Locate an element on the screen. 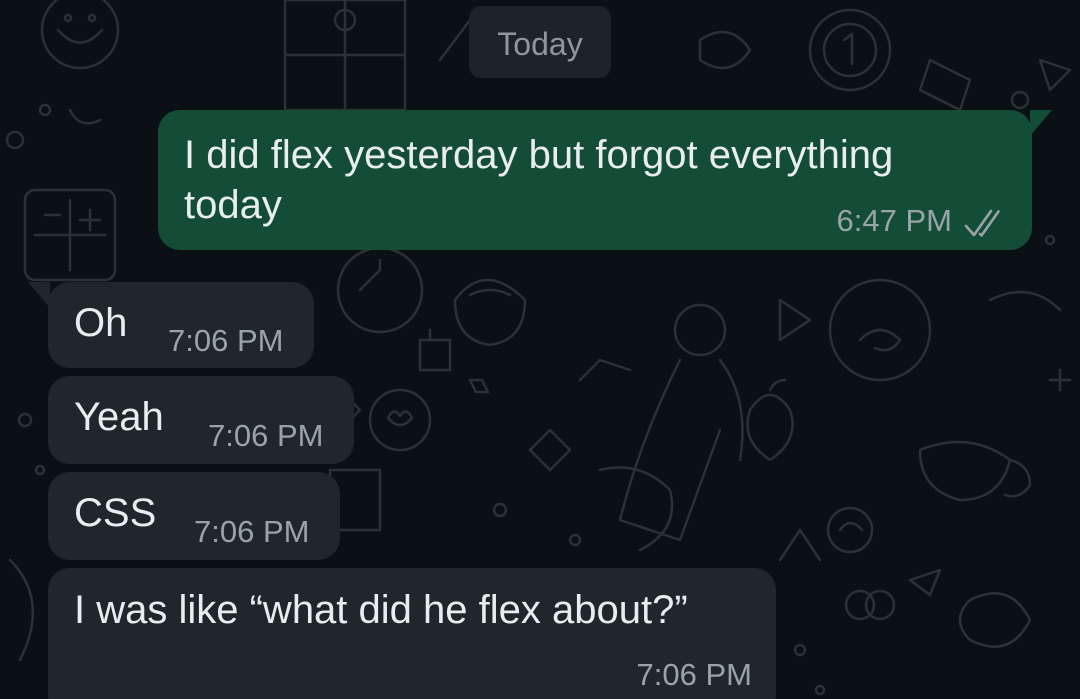  incoming-message-bubble: CSS 7:06 PM is located at coordinates (194, 516).